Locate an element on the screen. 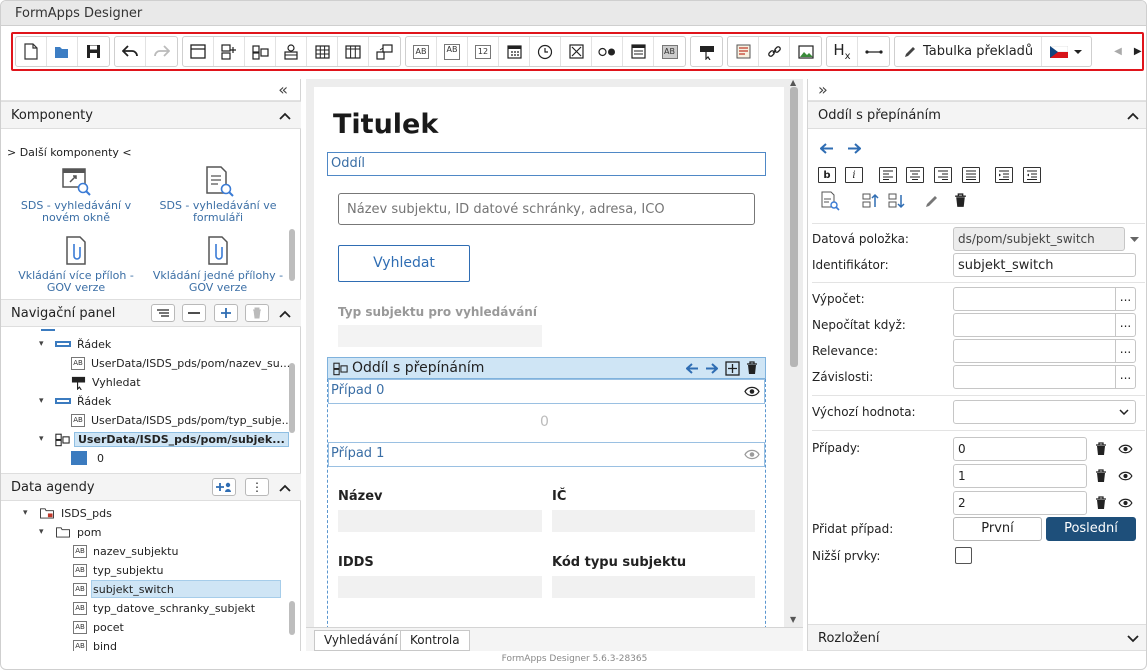 The width and height of the screenshot is (1147, 670). nav-add-button is located at coordinates (226, 313).